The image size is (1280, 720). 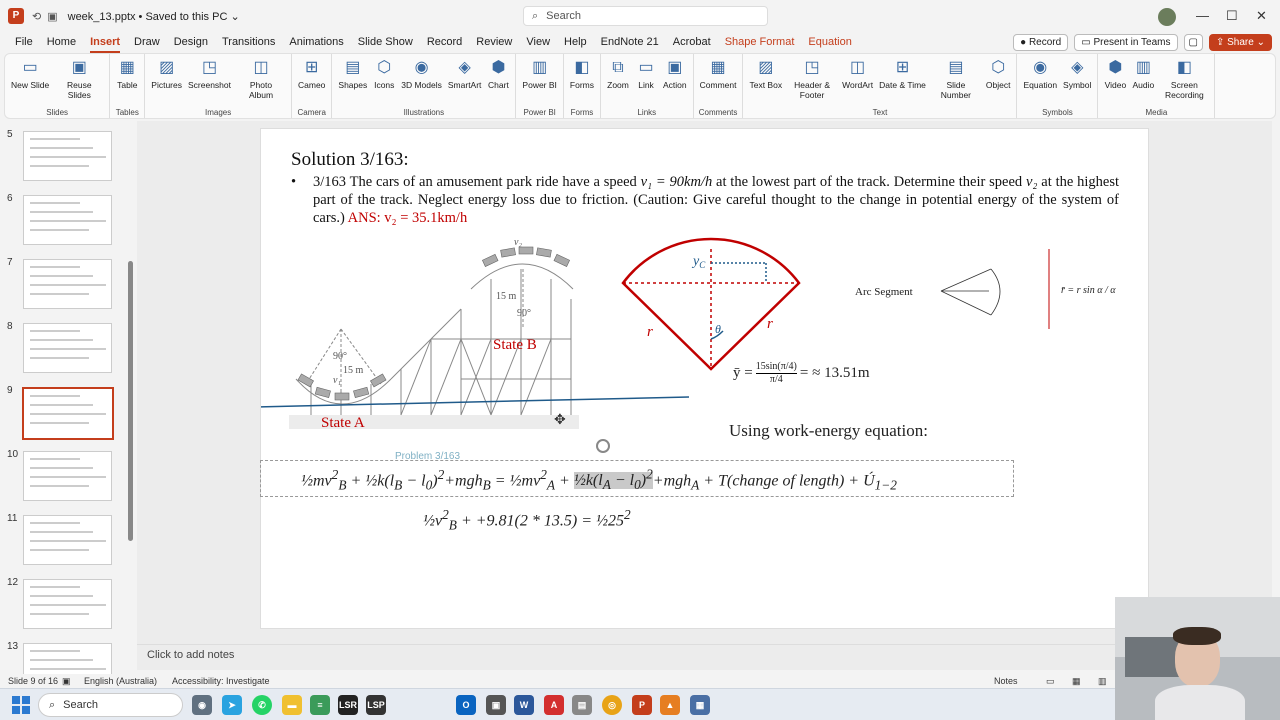 I want to click on tab-design: Design, so click(x=191, y=42).